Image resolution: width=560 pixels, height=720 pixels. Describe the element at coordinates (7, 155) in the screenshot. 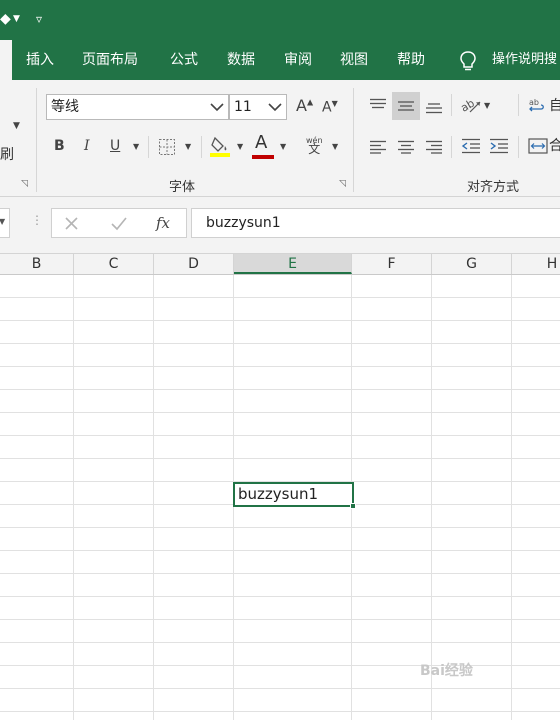

I see `format-painter-button: 刷` at that location.